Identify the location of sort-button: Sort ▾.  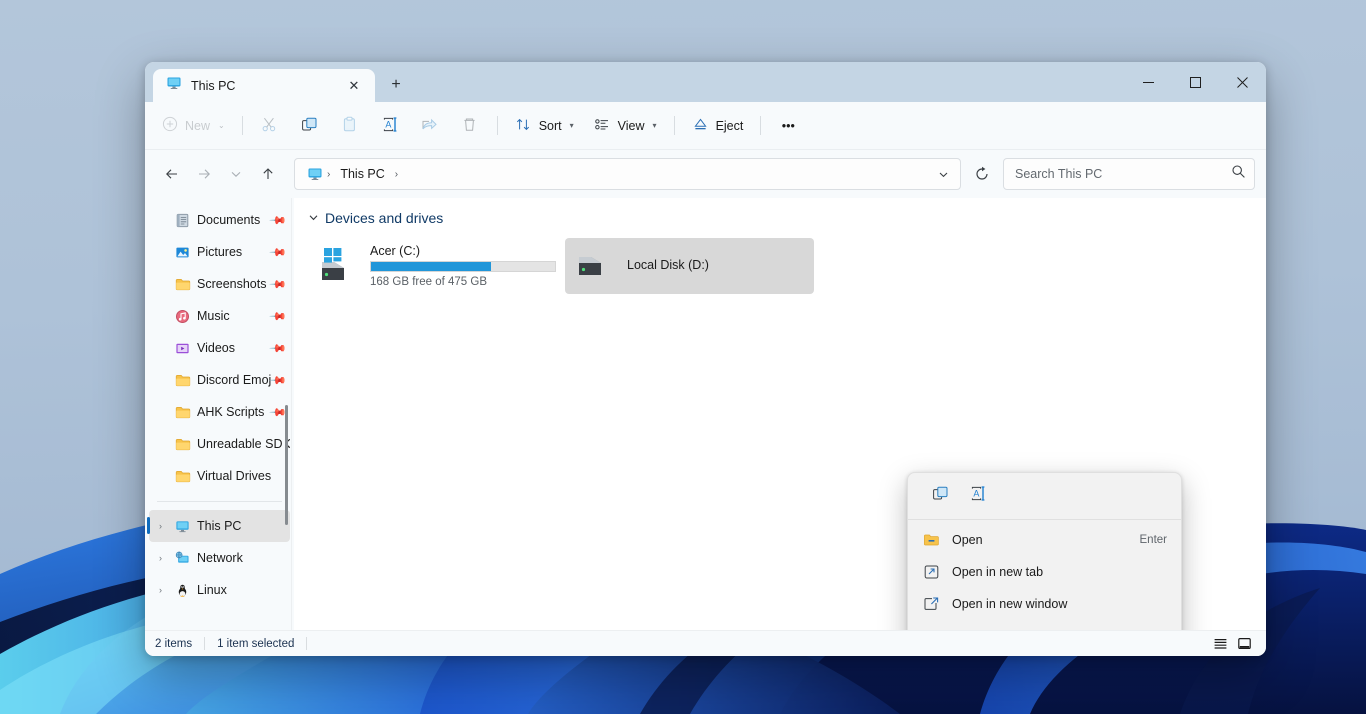
(544, 126).